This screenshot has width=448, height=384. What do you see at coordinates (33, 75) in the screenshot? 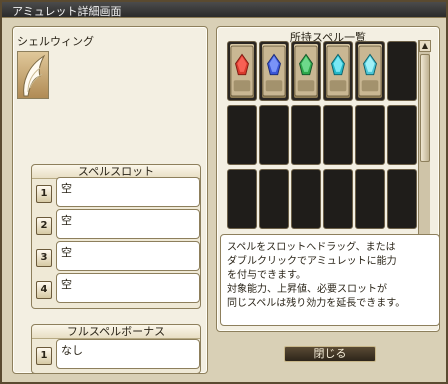
I see `white-wing-icon` at bounding box center [33, 75].